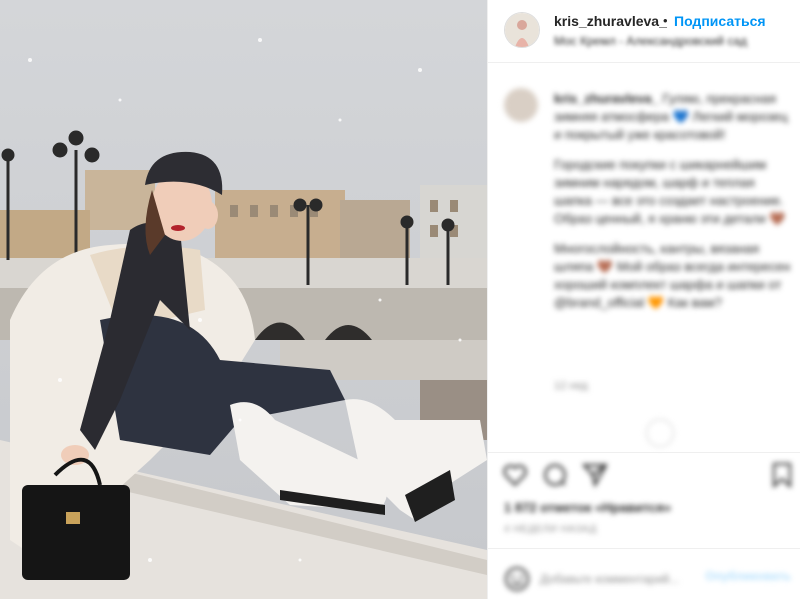 The height and width of the screenshot is (599, 800). I want to click on load-more-comments-icon, so click(660, 433).